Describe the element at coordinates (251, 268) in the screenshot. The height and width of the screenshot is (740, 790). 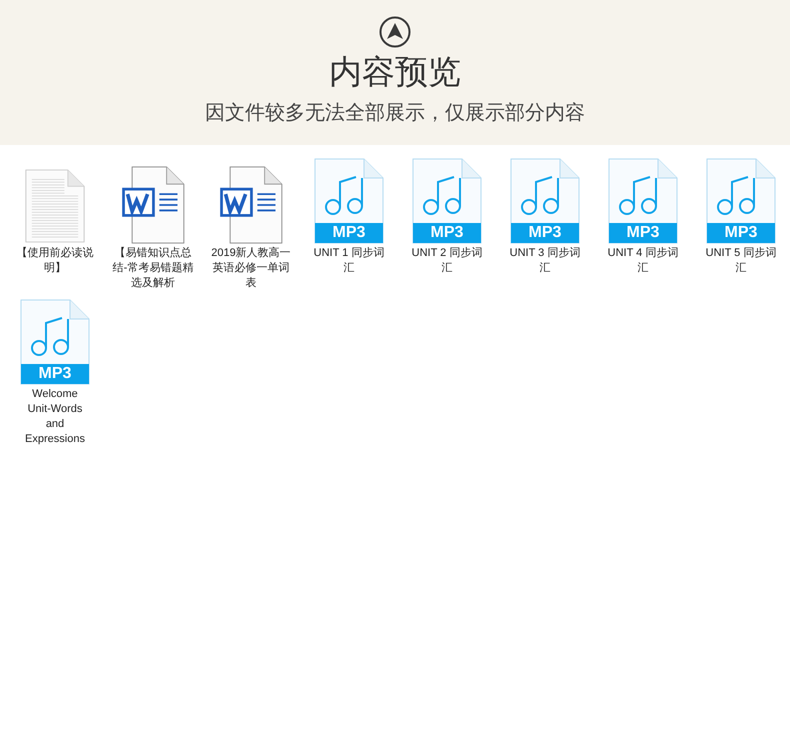
I see `file-name: 2019新人教高一 英语必修一单词 表` at that location.